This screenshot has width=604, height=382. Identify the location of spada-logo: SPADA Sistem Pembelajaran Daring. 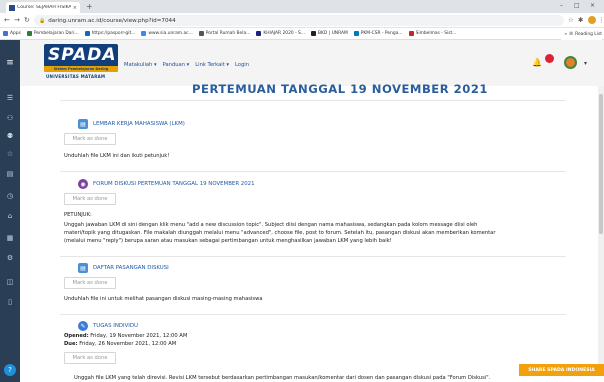
(81, 58).